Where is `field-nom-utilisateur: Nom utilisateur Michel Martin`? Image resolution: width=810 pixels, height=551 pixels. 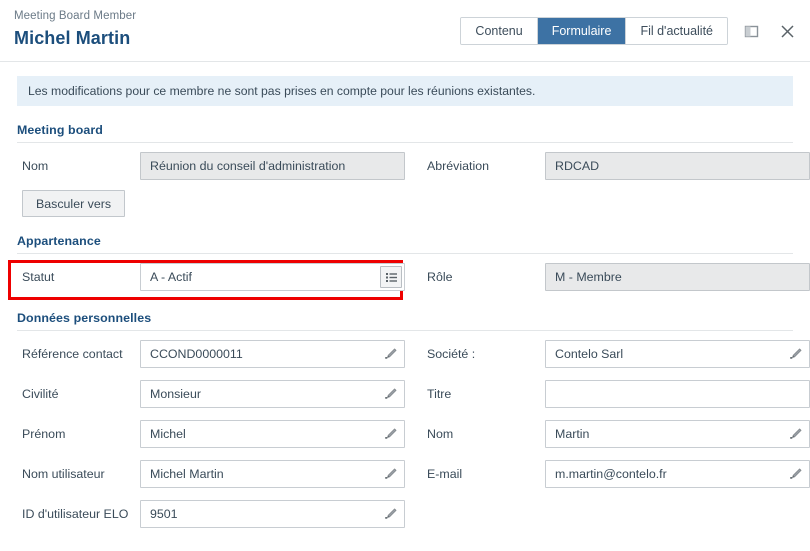 field-nom-utilisateur: Nom utilisateur Michel Martin is located at coordinates (211, 474).